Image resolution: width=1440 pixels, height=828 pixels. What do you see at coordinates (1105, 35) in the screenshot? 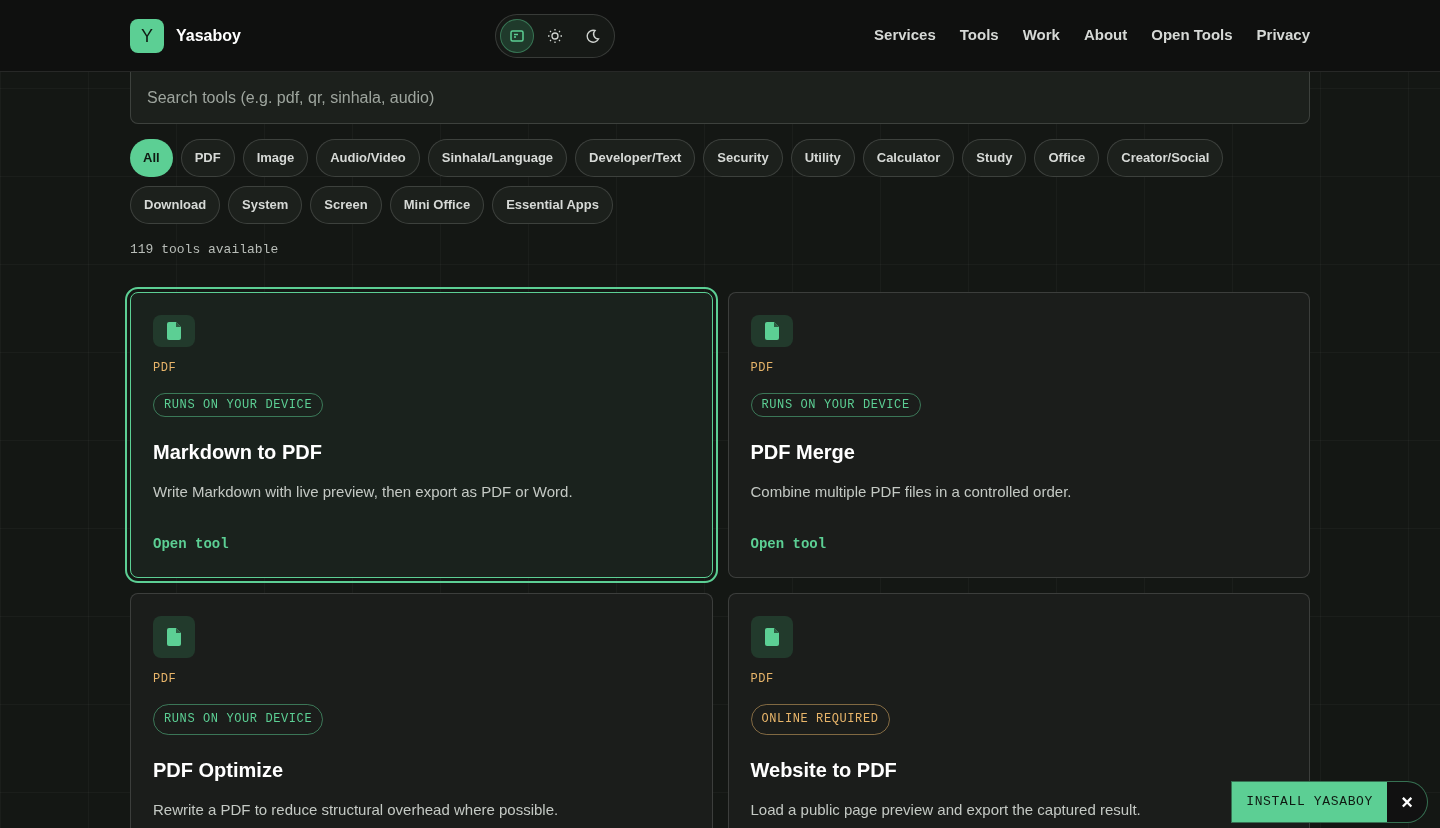
I see `nav-link: About` at bounding box center [1105, 35].